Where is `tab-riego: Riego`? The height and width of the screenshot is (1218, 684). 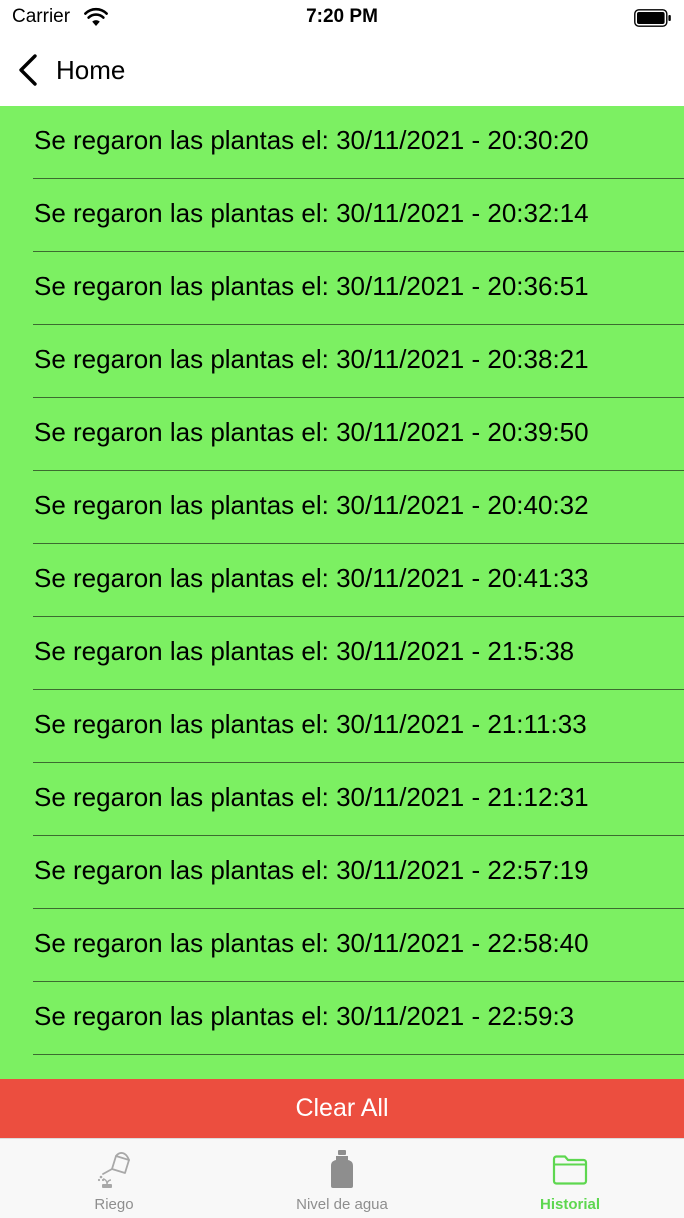
tab-riego: Riego is located at coordinates (114, 1178).